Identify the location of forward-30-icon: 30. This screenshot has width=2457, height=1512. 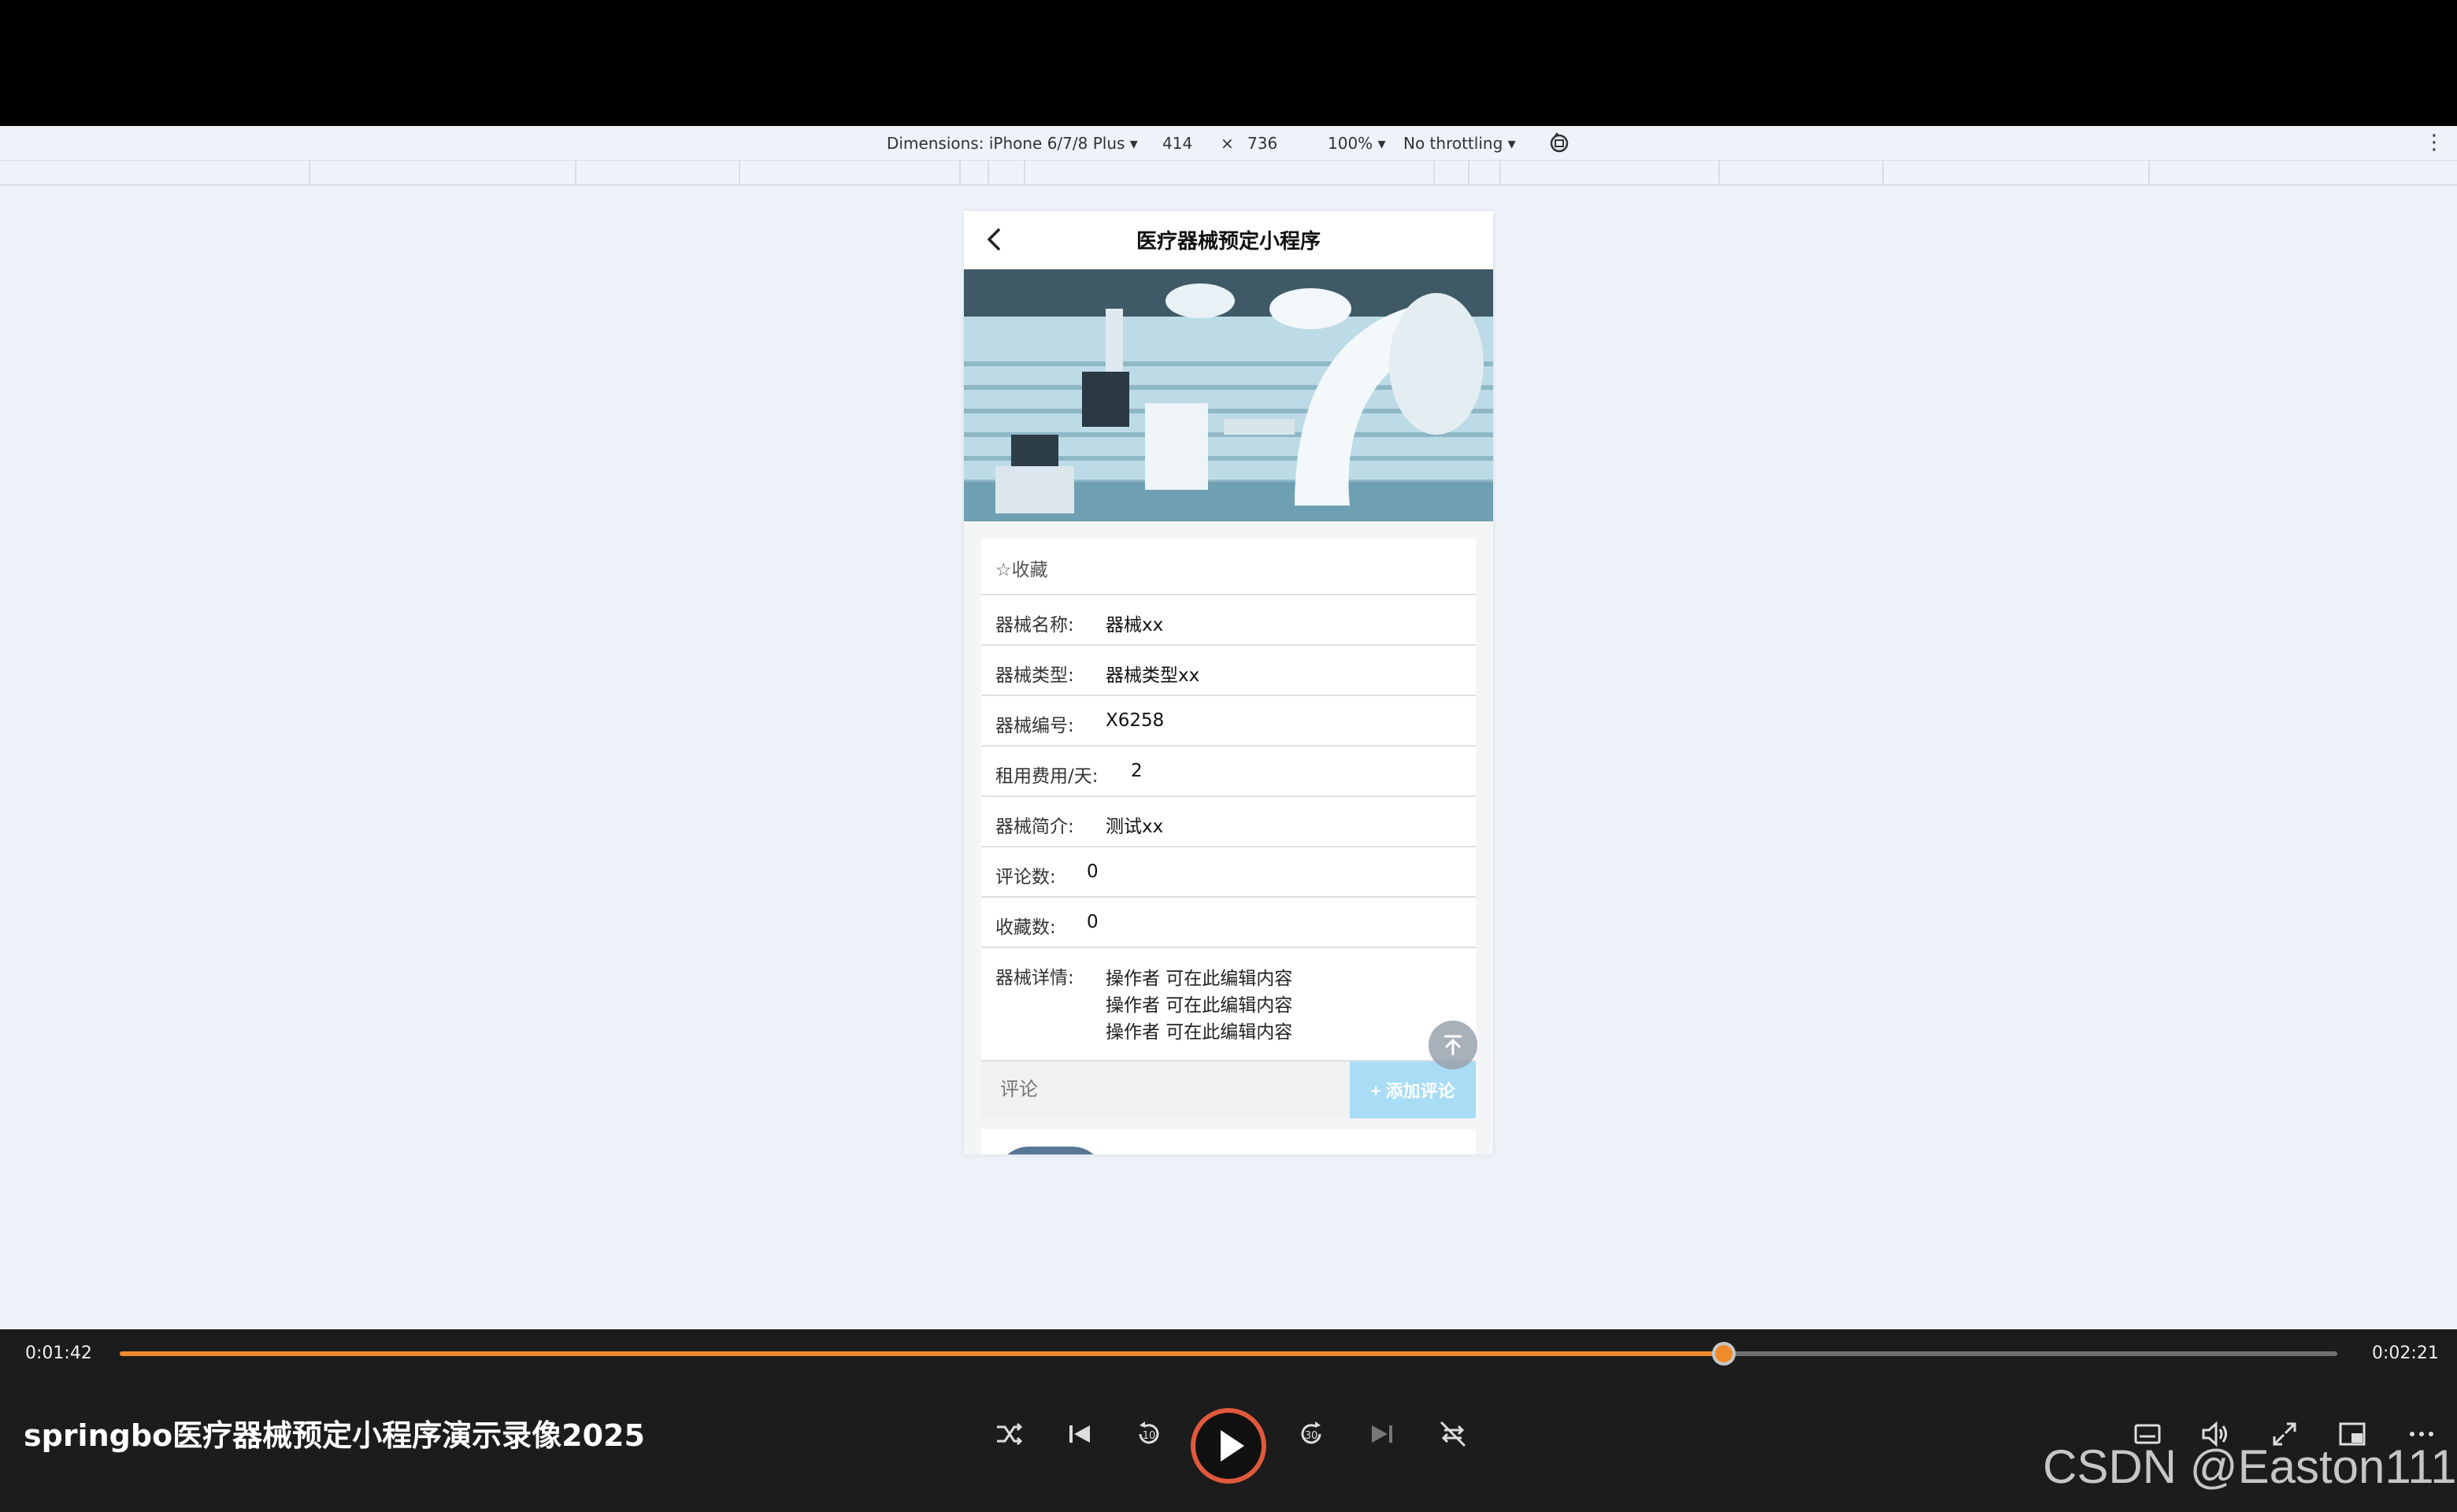
(1311, 1434).